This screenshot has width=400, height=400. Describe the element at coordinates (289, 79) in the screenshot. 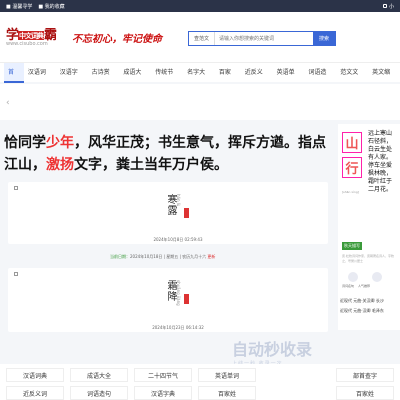

I see `nav-item: 英语单词` at that location.